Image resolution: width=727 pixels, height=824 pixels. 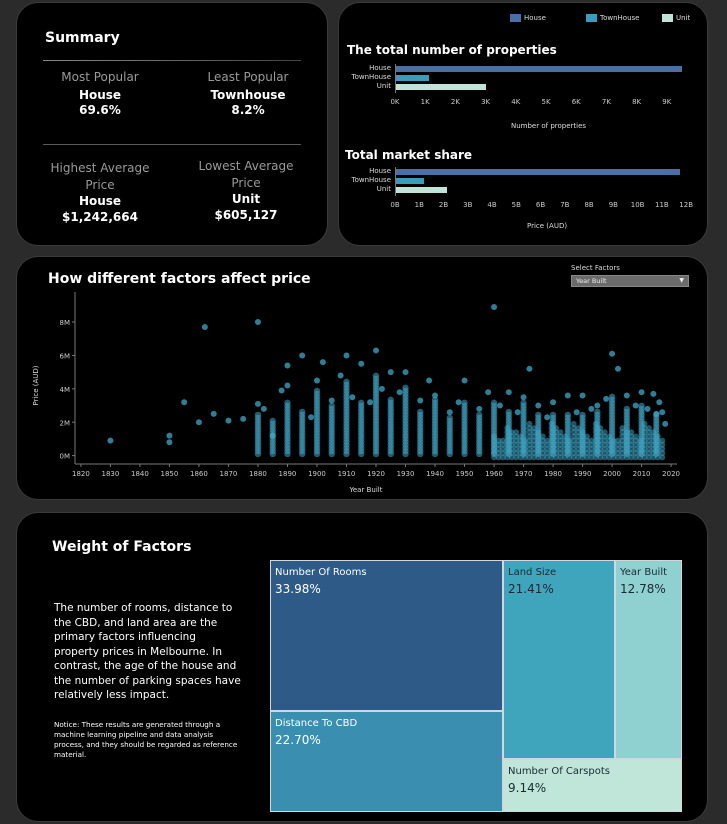 I want to click on x-tick-label: 2000, so click(x=612, y=474).